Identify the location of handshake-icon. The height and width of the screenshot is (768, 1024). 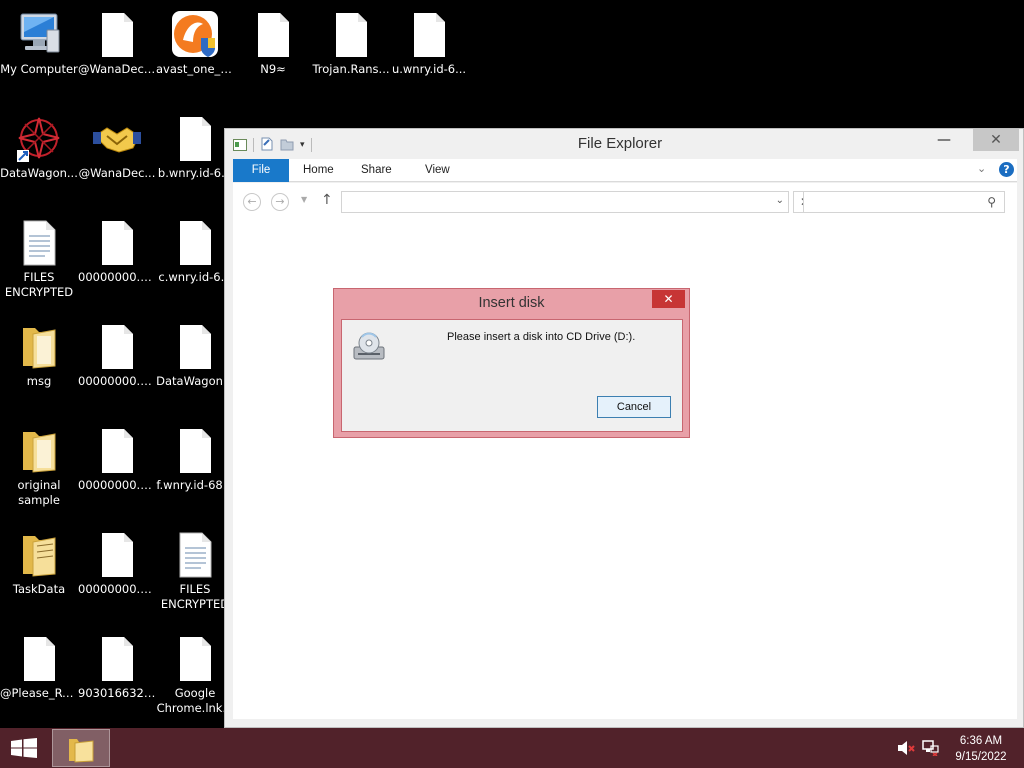
(117, 139).